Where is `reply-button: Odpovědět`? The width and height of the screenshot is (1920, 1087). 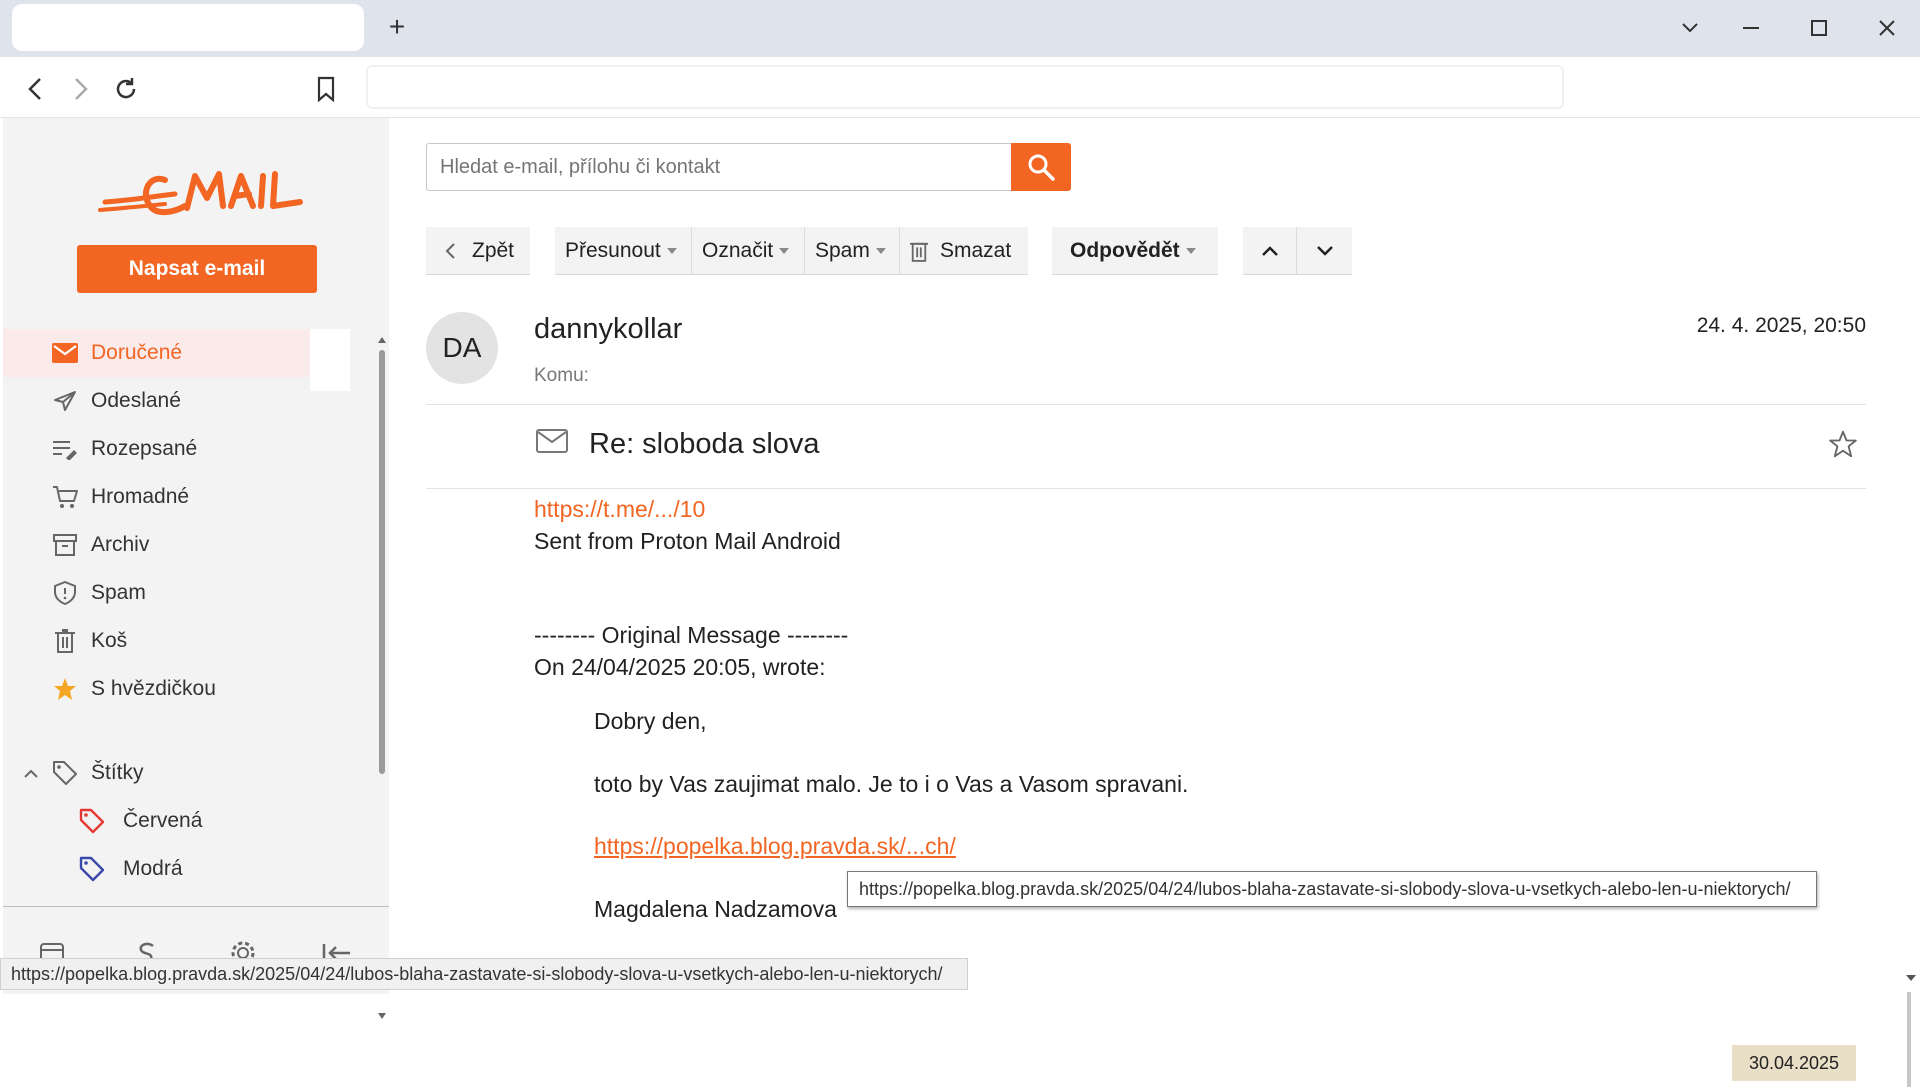 reply-button: Odpovědět is located at coordinates (1135, 251).